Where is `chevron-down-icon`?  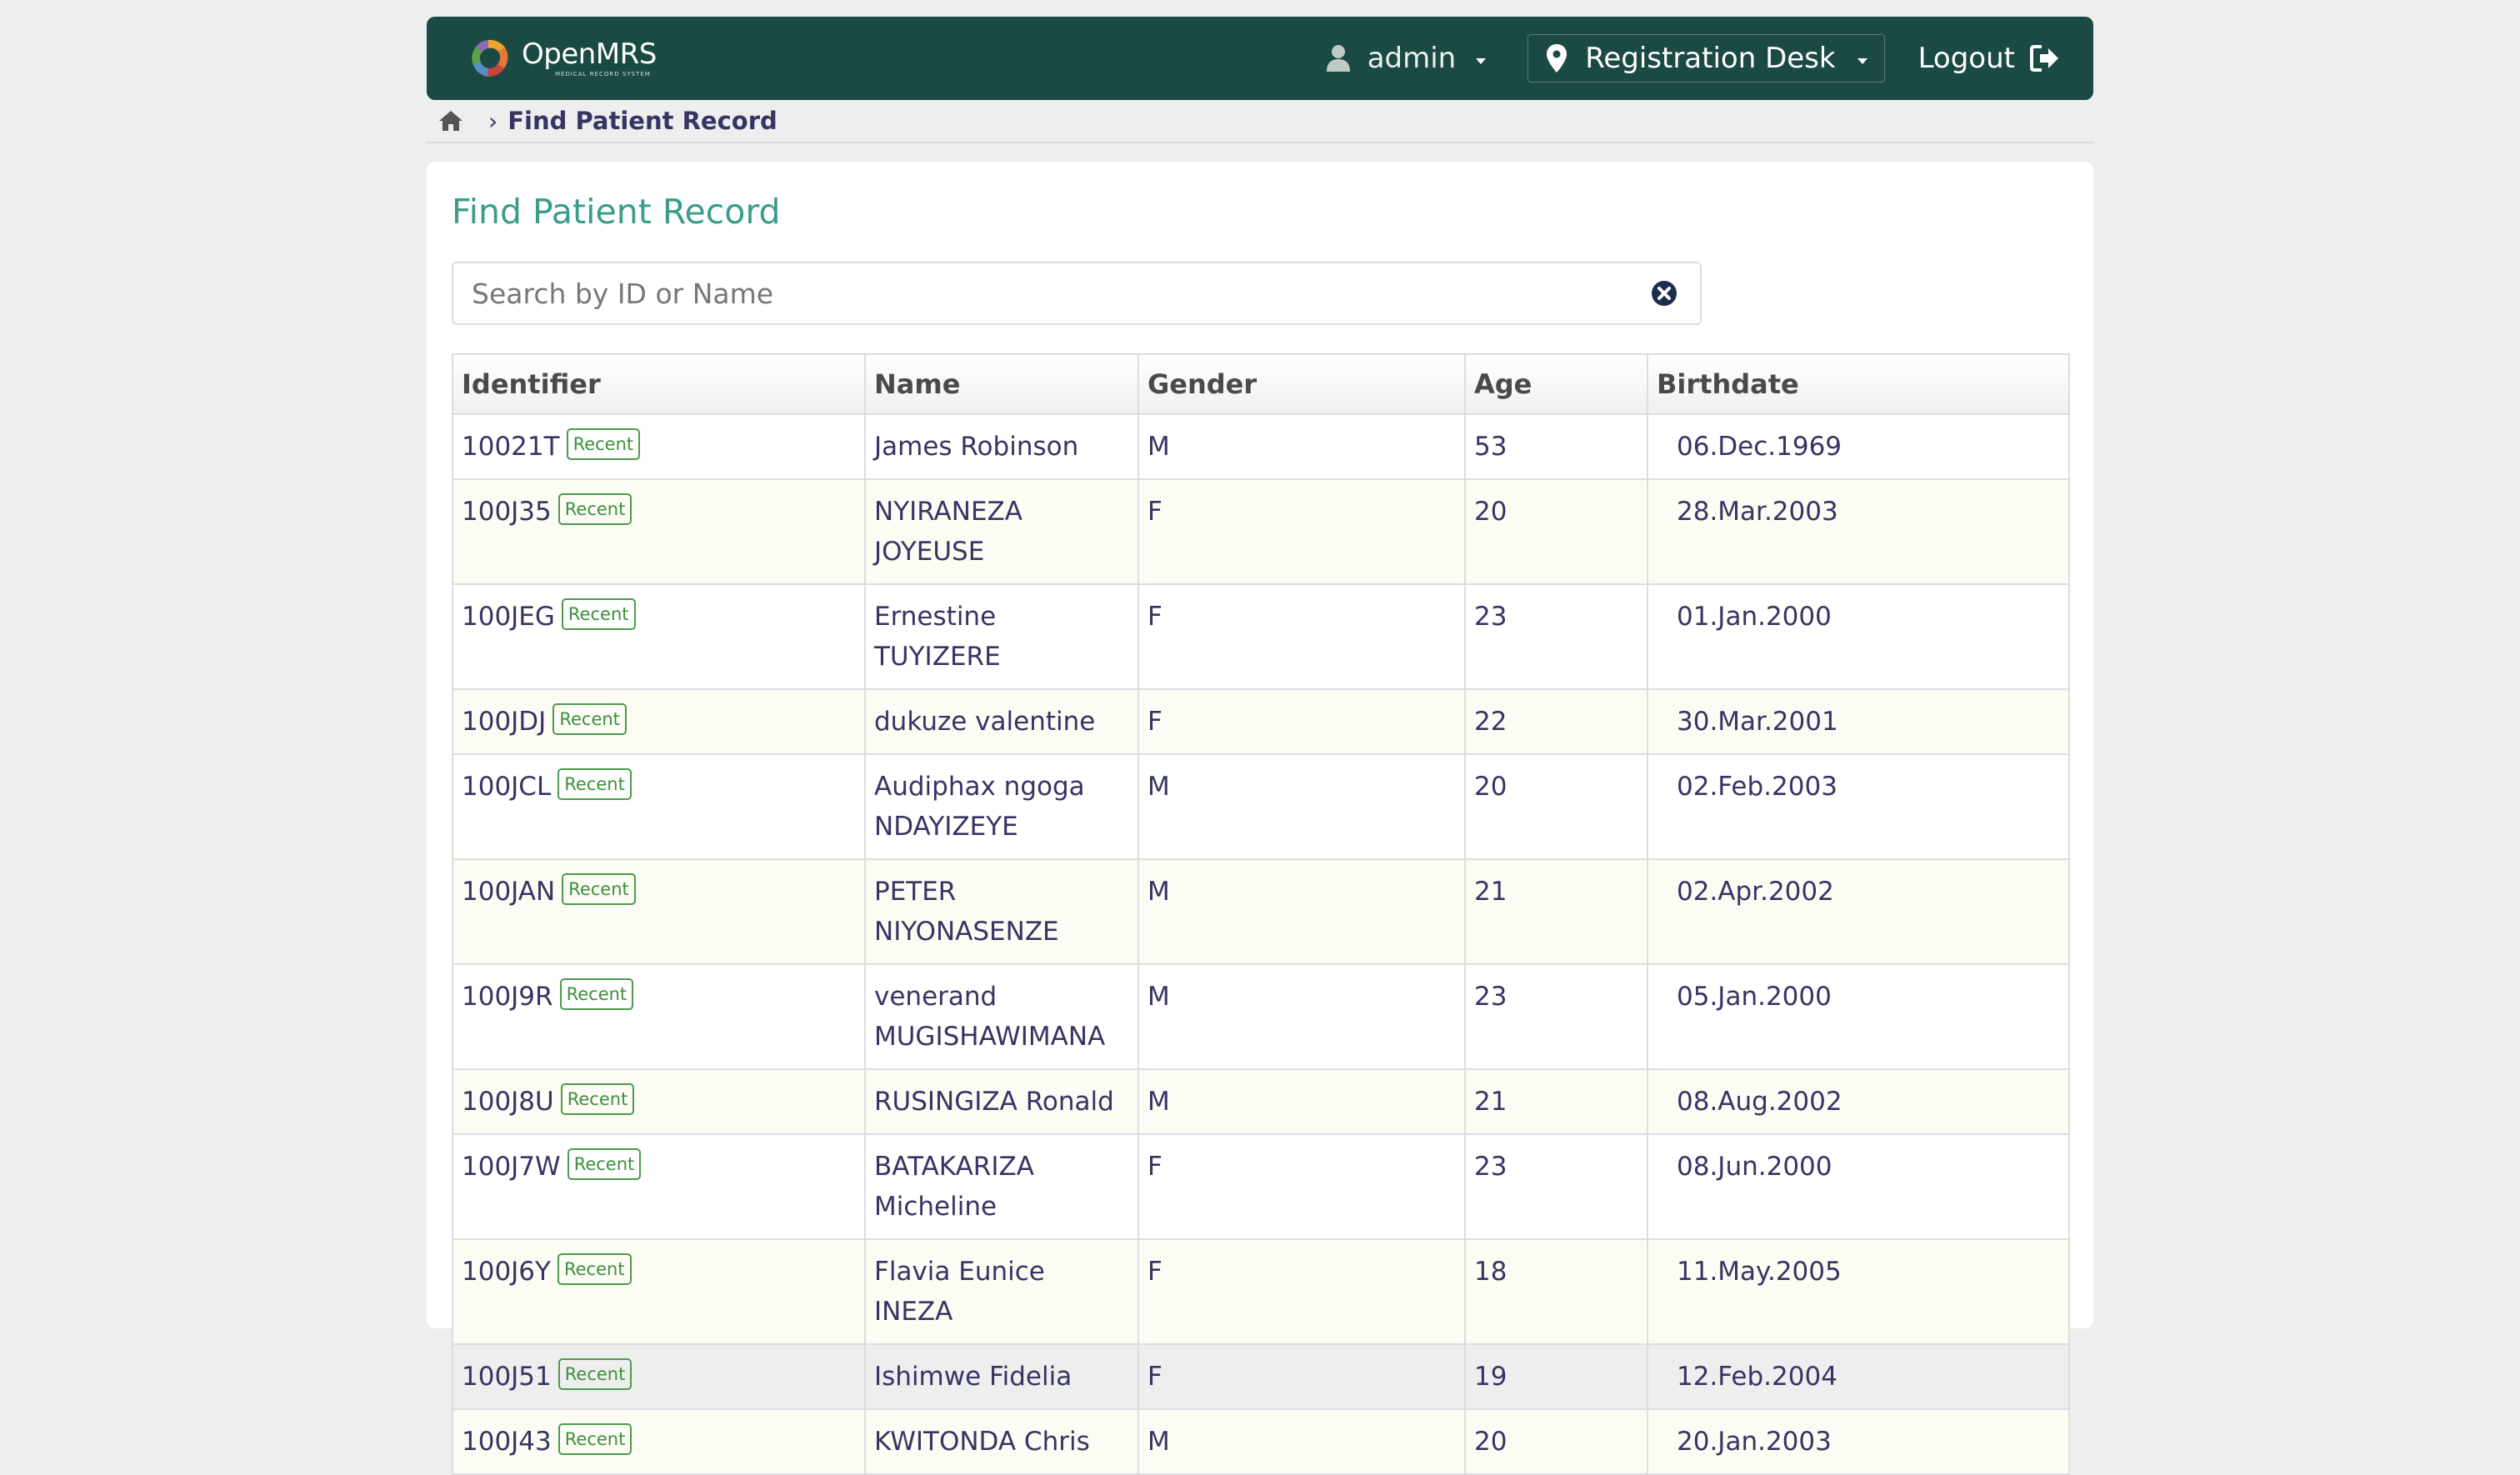
chevron-down-icon is located at coordinates (1862, 61).